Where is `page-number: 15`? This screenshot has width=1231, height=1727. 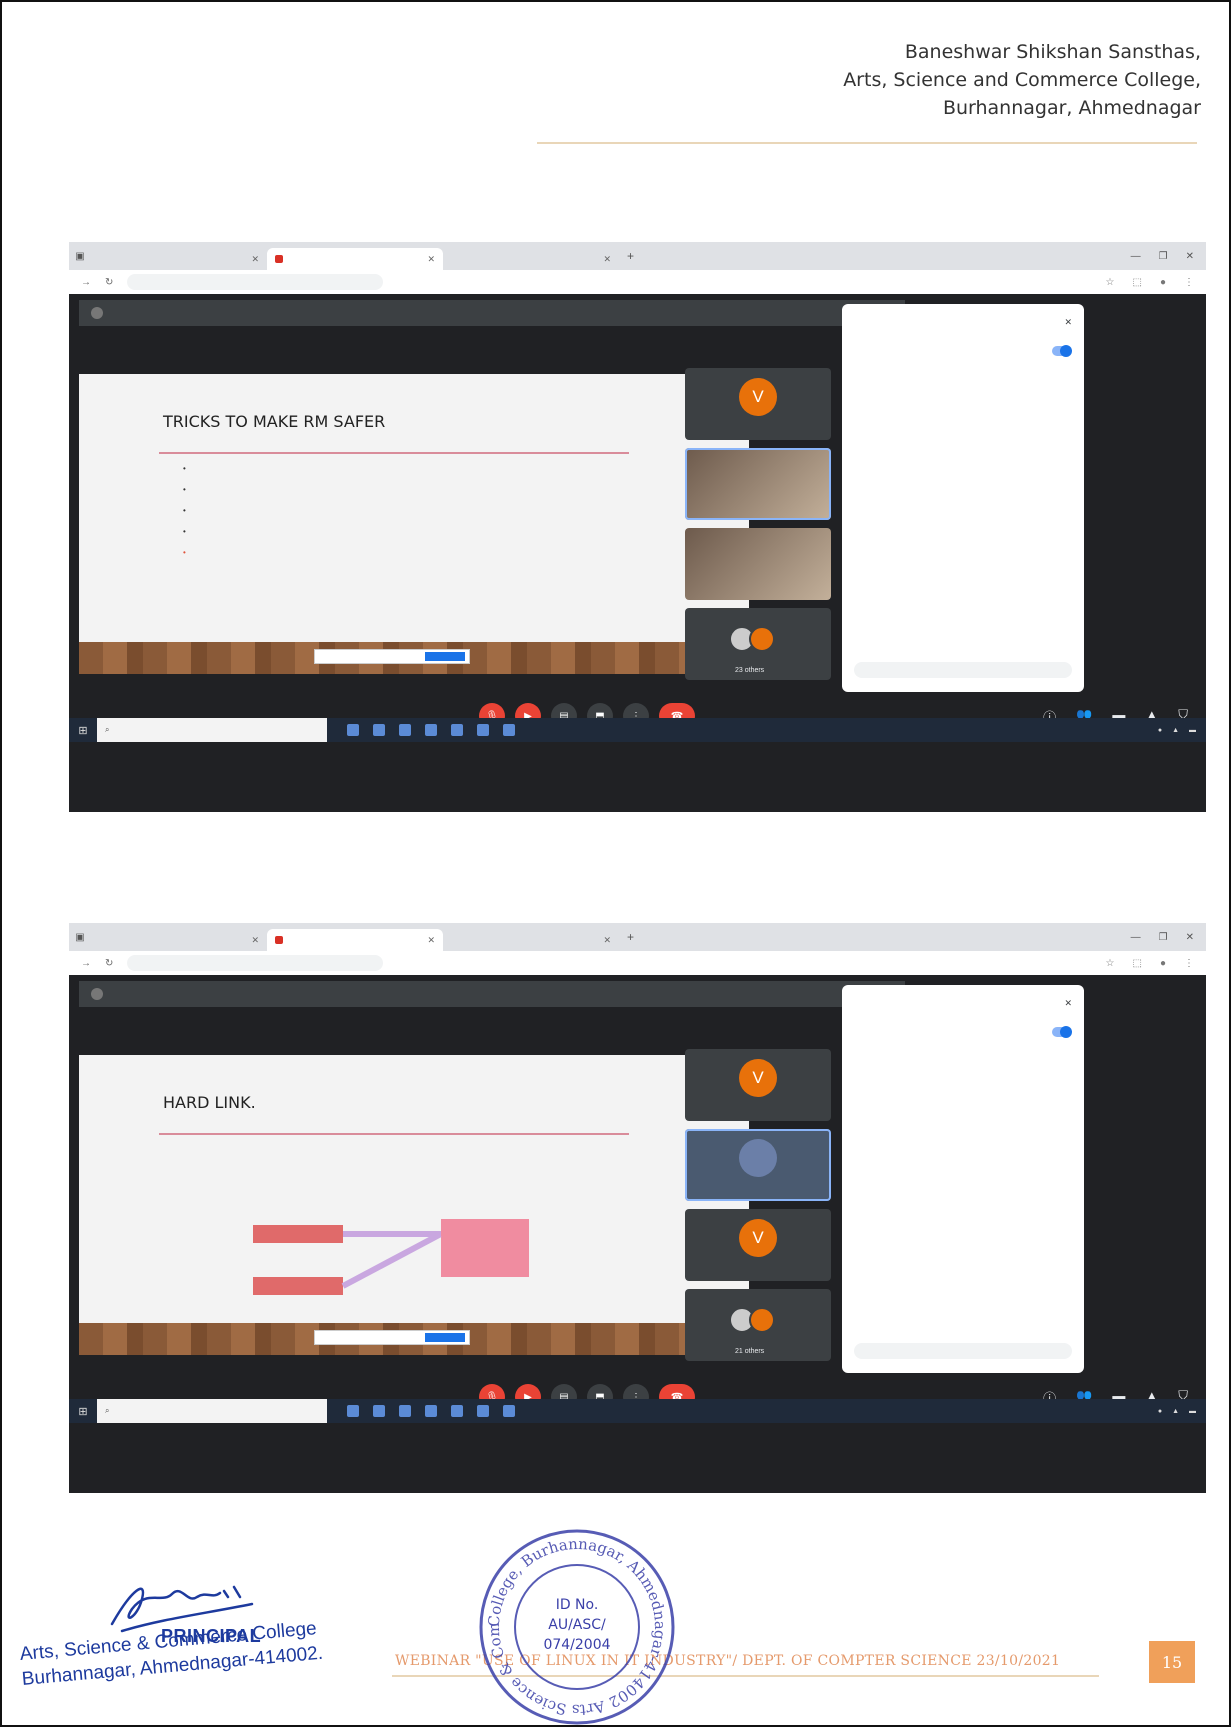 page-number: 15 is located at coordinates (1172, 1662).